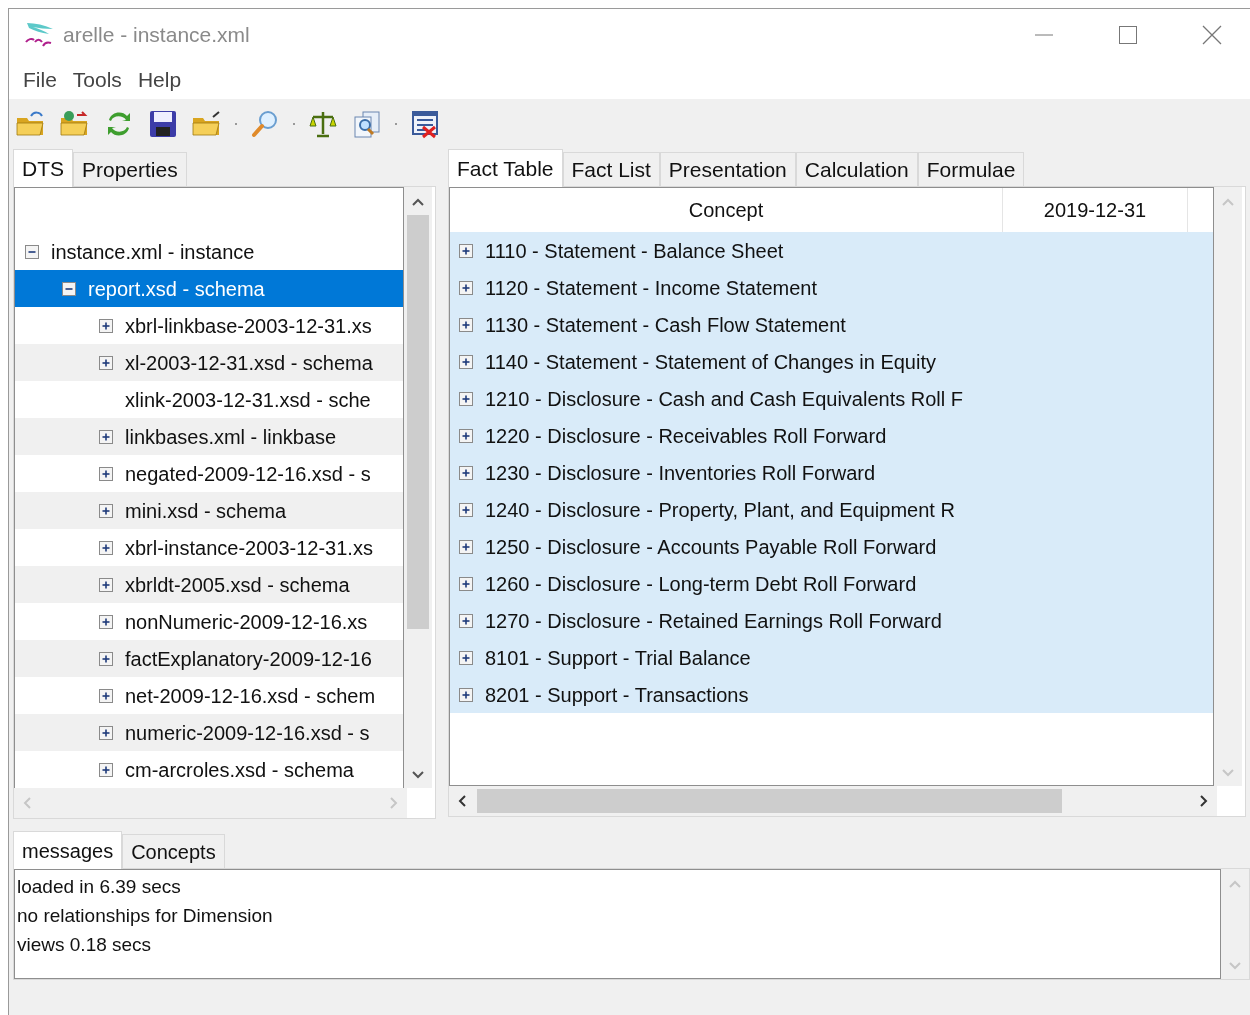 Image resolution: width=1250 pixels, height=1015 pixels. Describe the element at coordinates (209, 436) in the screenshot. I see `tree-item: linkbases.xml - linkbase` at that location.